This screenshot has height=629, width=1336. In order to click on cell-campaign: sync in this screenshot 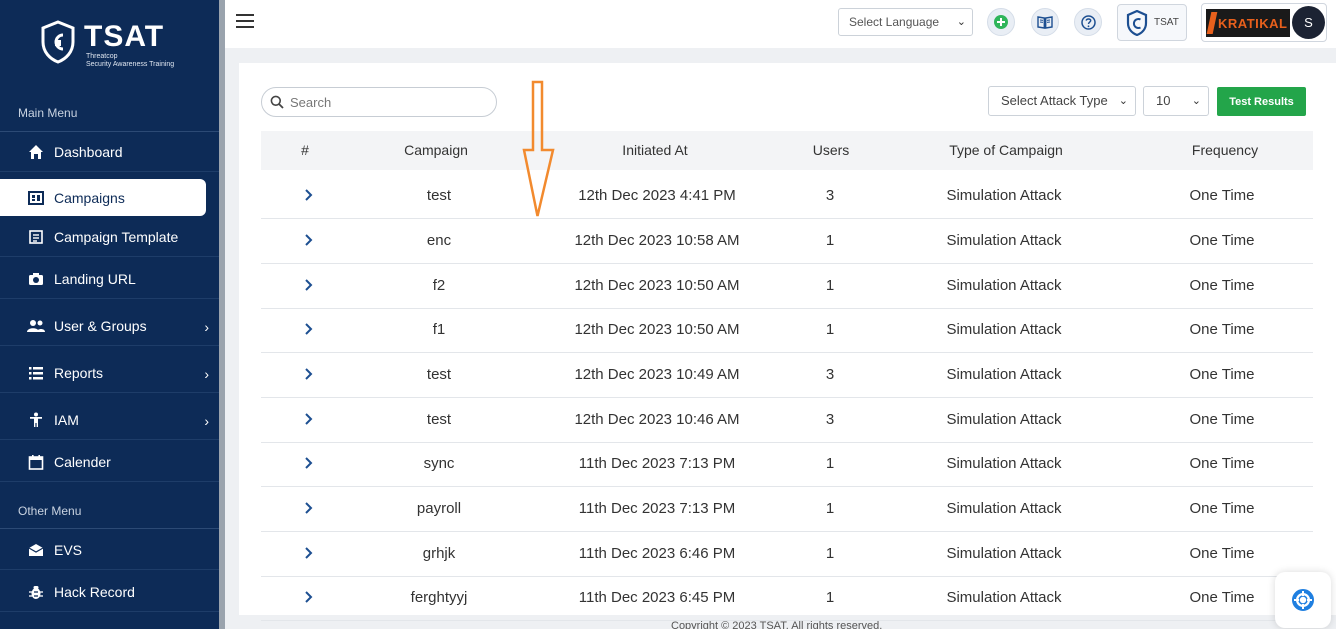, I will do `click(439, 463)`.